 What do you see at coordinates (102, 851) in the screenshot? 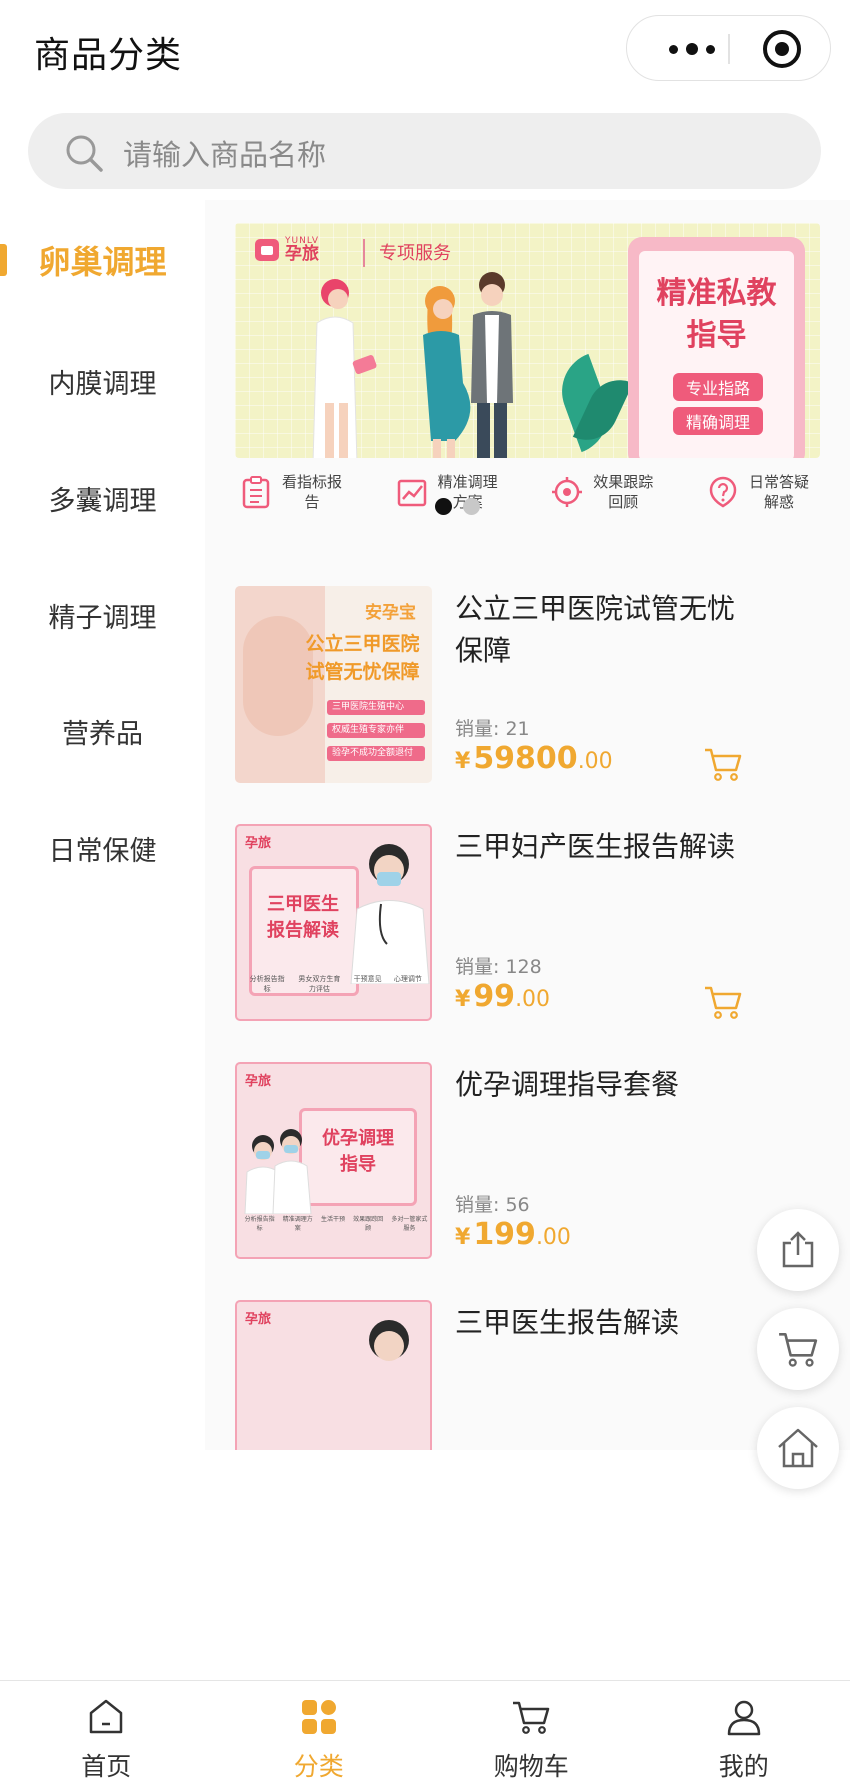
I see `sidebar-item-label: 日常保健` at bounding box center [102, 851].